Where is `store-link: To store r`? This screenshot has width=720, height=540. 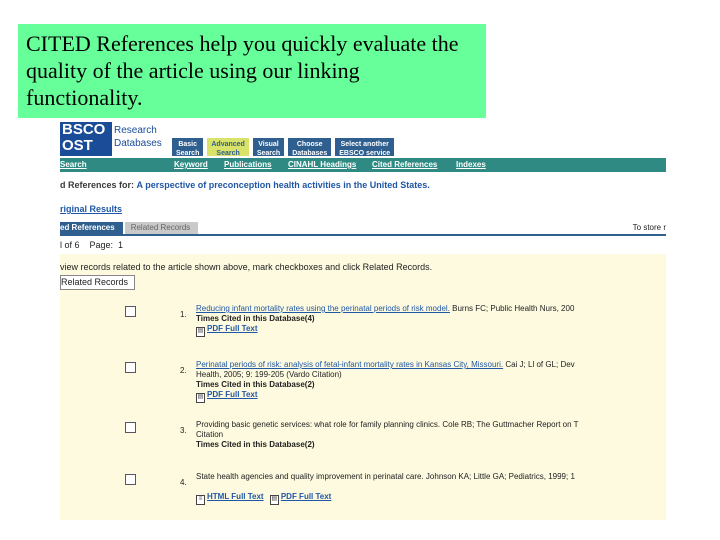
store-link: To store r is located at coordinates (649, 227).